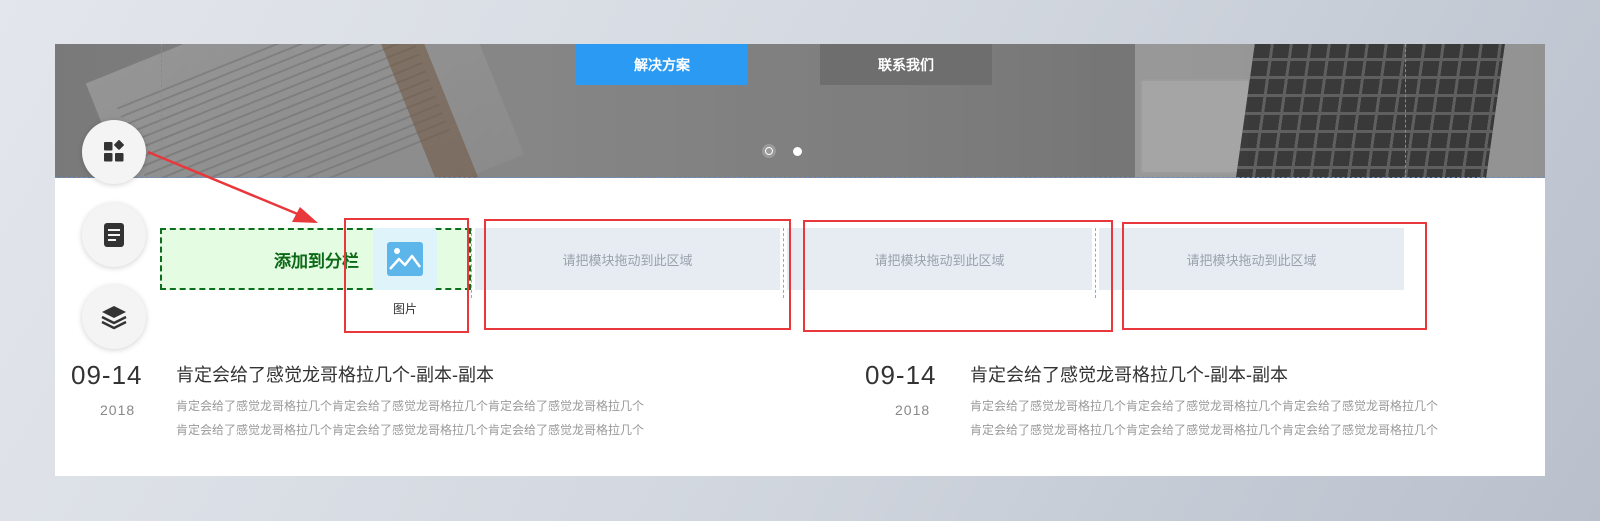 The width and height of the screenshot is (1600, 521). I want to click on page-icon, so click(114, 235).